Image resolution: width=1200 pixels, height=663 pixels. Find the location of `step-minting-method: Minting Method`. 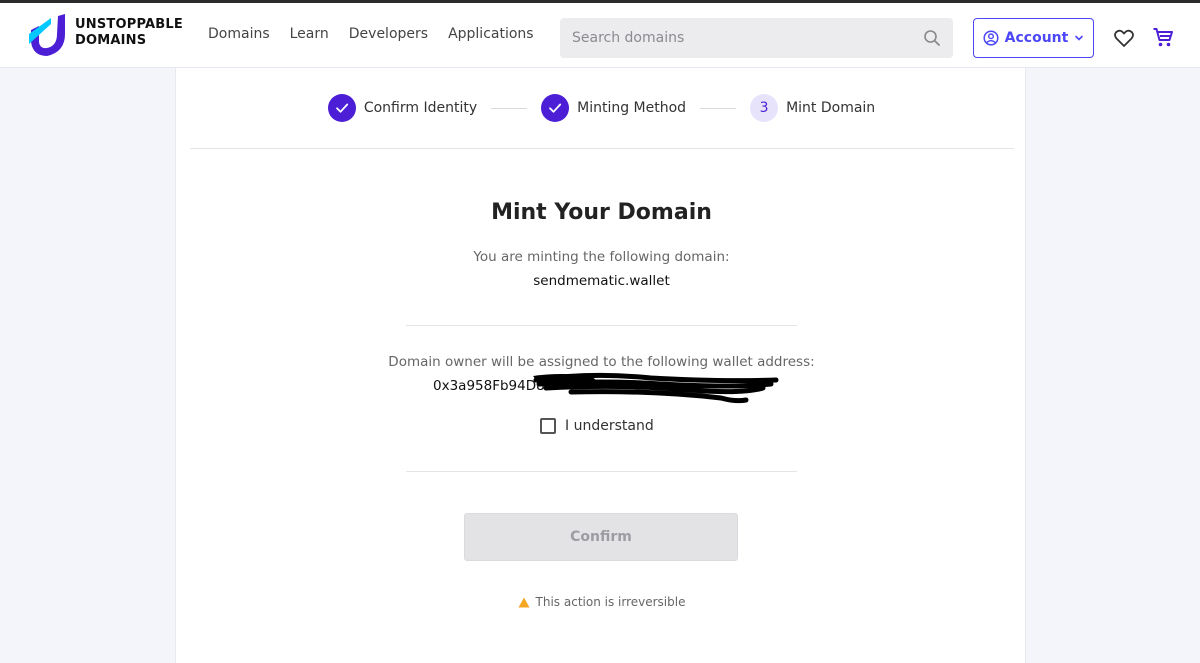

step-minting-method: Minting Method is located at coordinates (613, 108).